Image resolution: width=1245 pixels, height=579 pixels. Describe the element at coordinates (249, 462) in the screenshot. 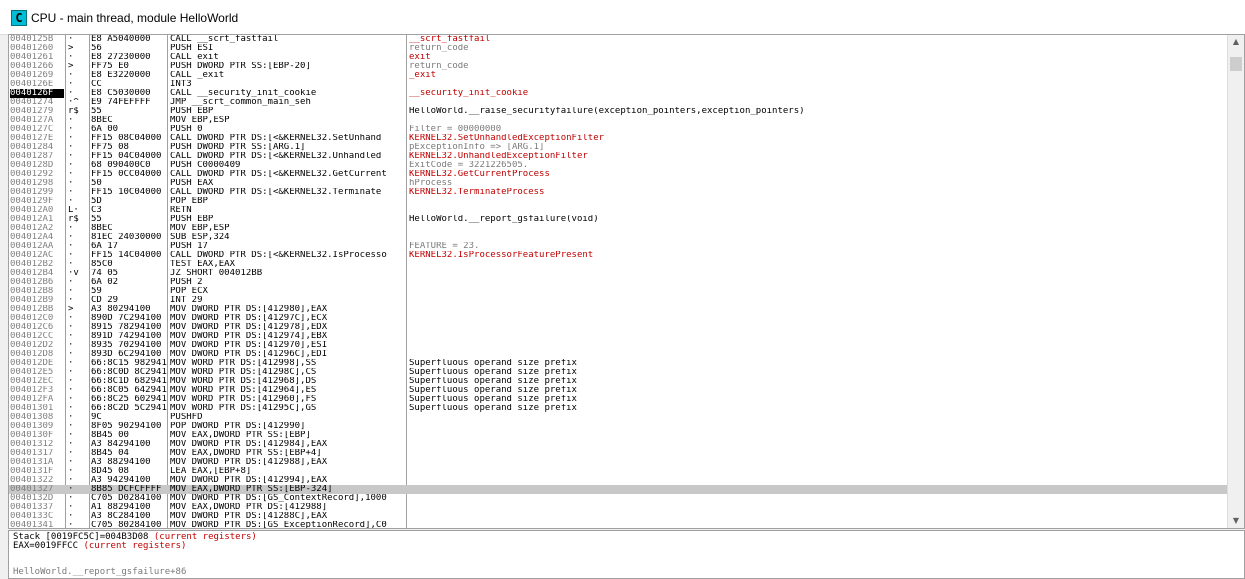

I see `instruction-cell: MOV DWORD PTR DS:[412988],EAX` at that location.